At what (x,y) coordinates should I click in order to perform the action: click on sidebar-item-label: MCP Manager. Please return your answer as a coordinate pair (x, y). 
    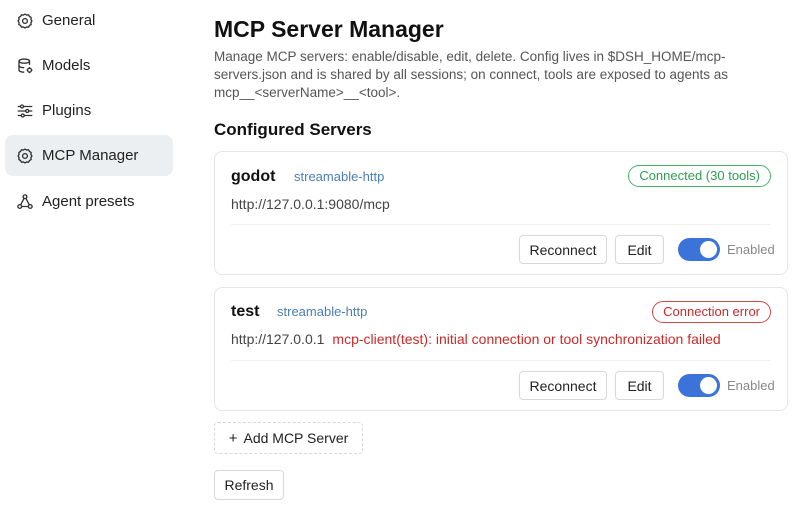
    Looking at the image, I should click on (90, 155).